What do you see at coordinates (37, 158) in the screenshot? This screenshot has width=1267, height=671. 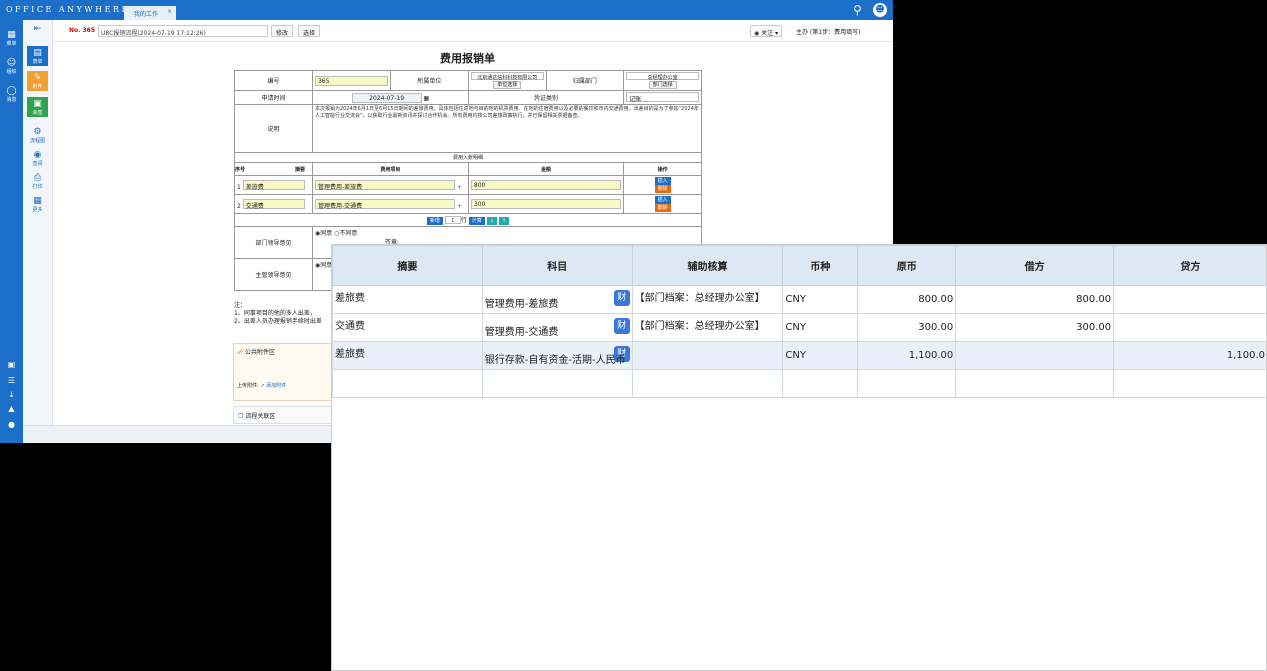 I see `tool-view: ◉ 查阅` at bounding box center [37, 158].